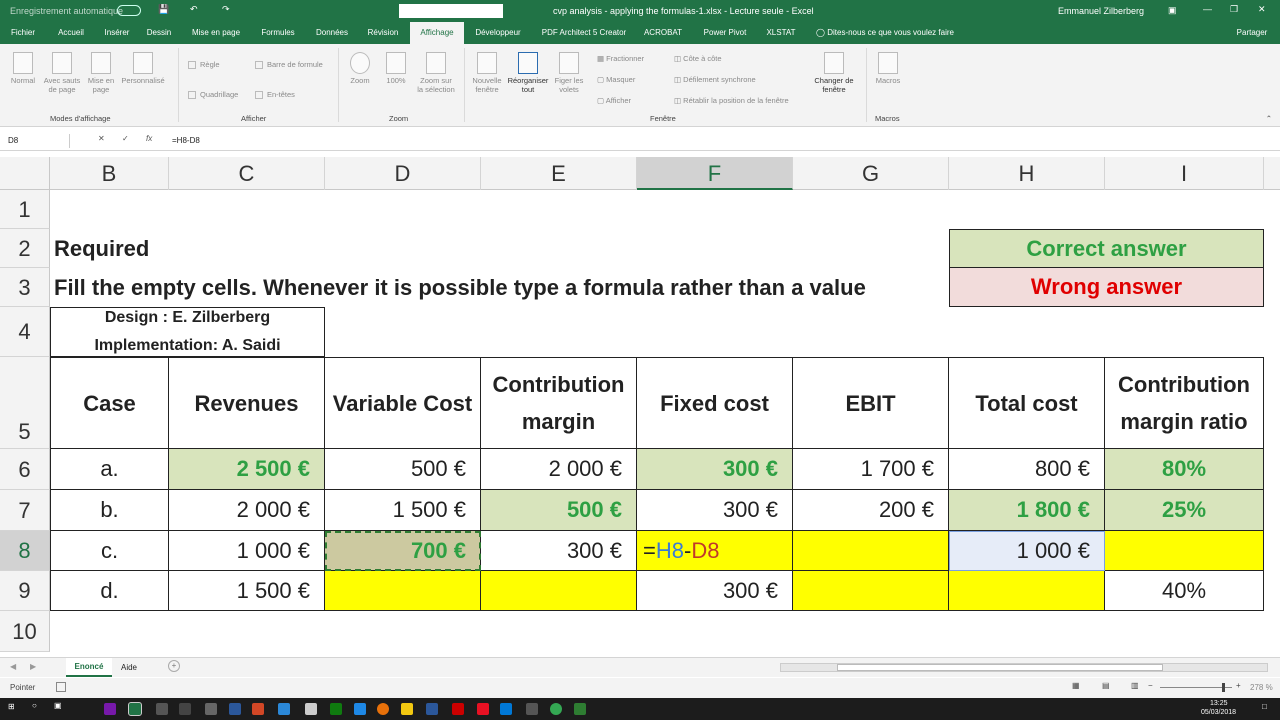 The width and height of the screenshot is (1280, 720). I want to click on page-break-icon: ▥, so click(1135, 685).